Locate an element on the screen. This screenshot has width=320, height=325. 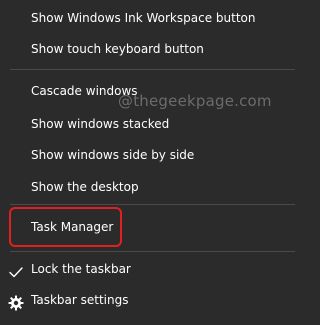
menu-item-lock-the-taskbar: Lock the taskbar is located at coordinates (152, 269).